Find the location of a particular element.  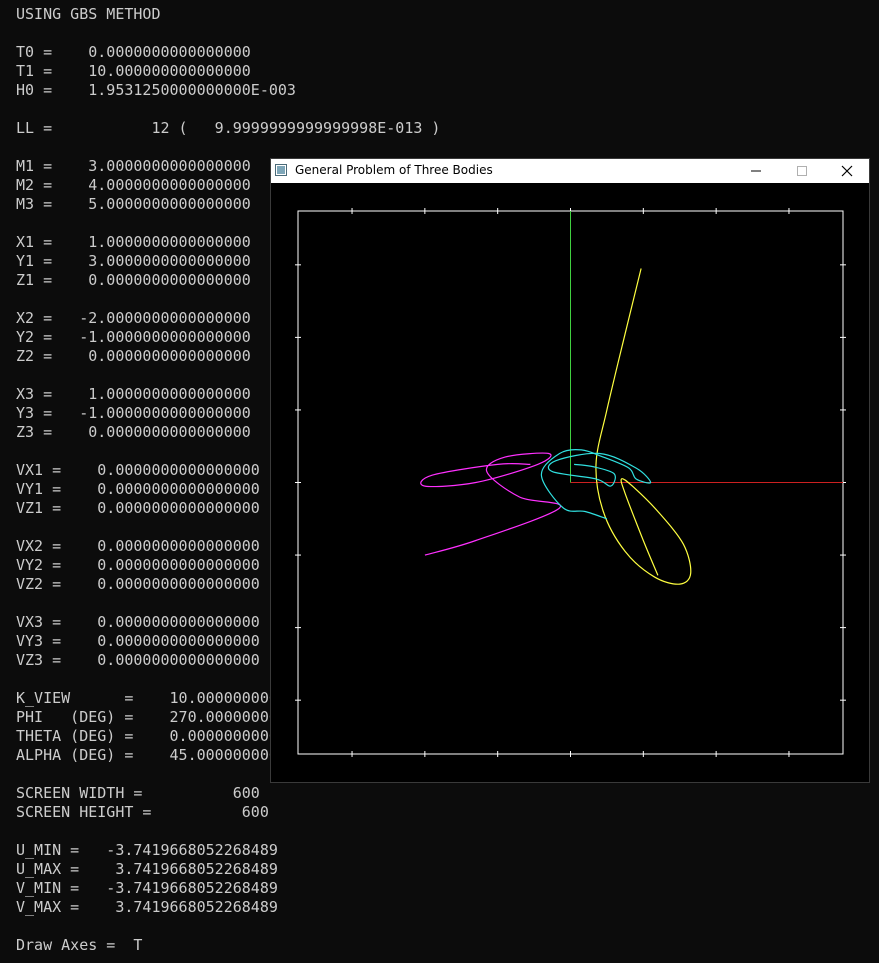

console-line: M2 = 4.0000000000000000 is located at coordinates (133, 185).